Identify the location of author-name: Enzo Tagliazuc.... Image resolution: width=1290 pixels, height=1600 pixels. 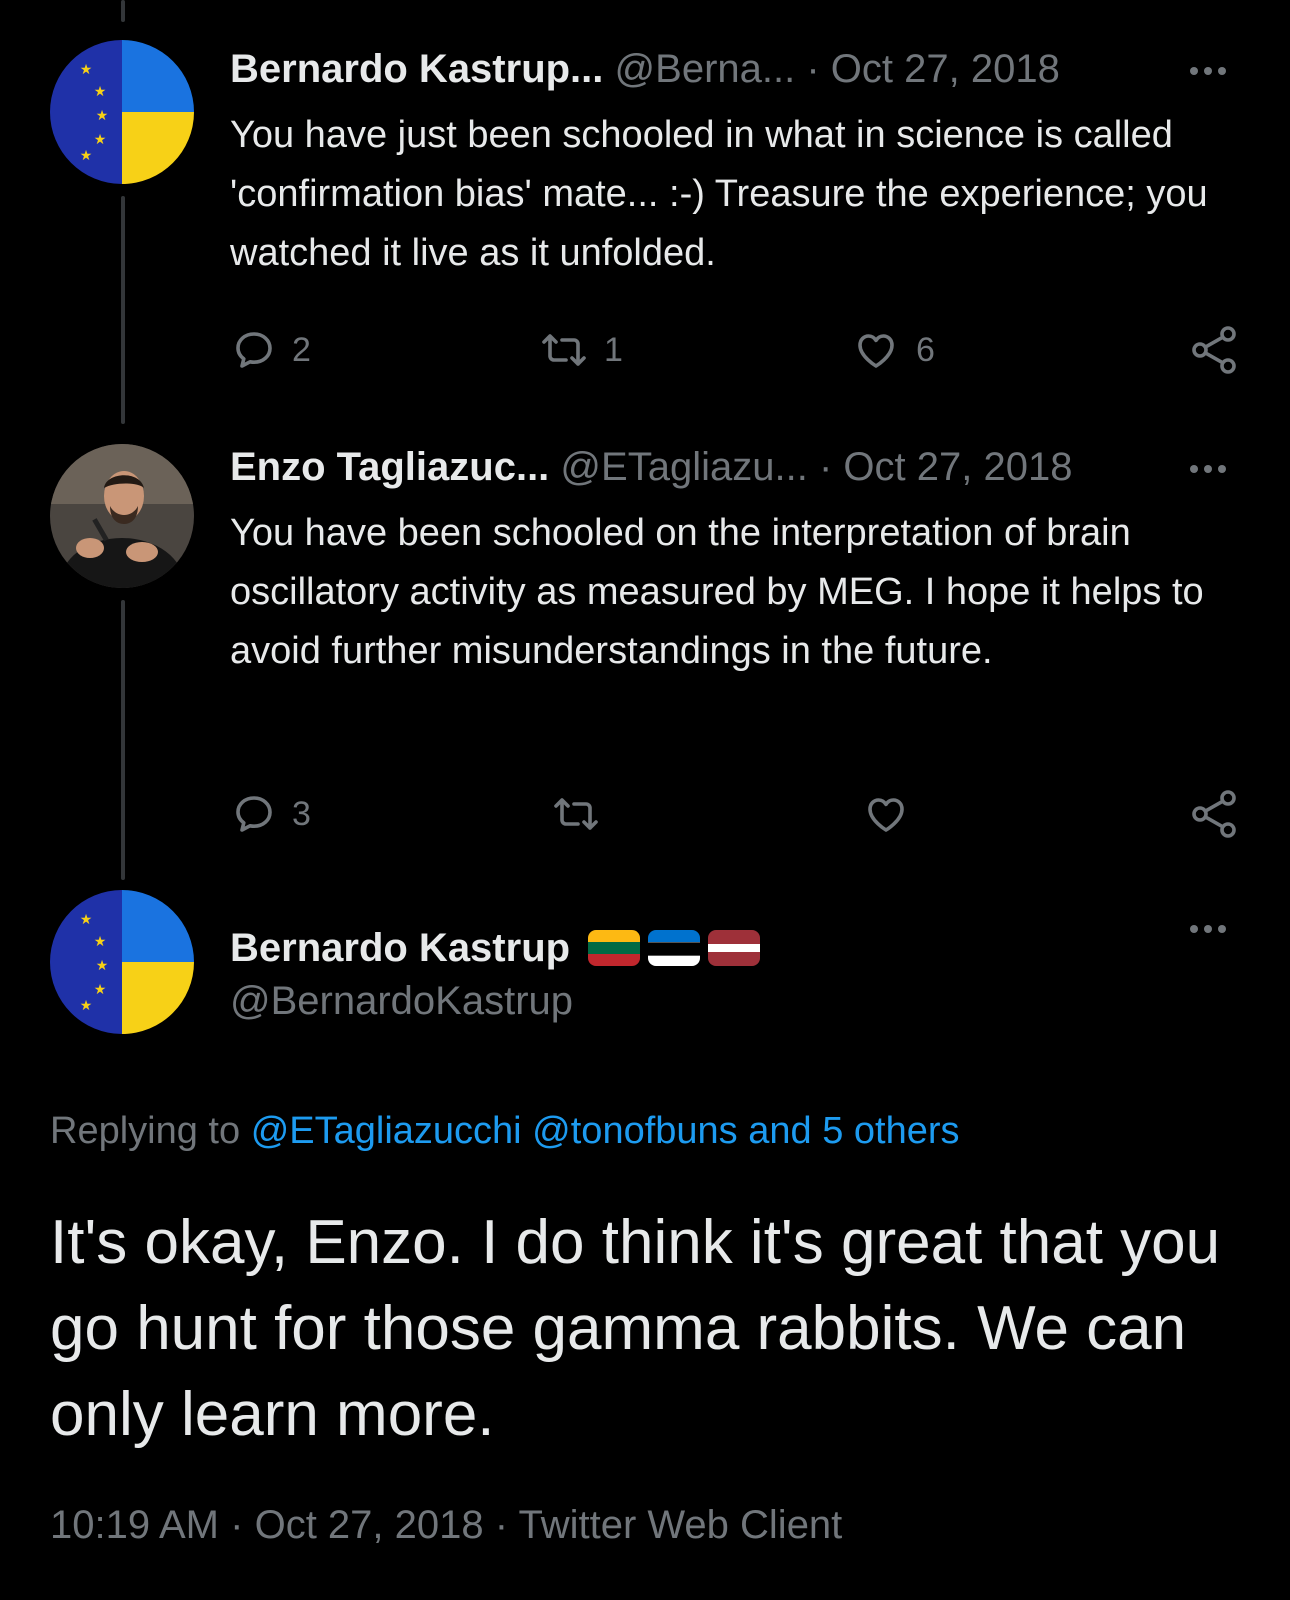
(389, 467).